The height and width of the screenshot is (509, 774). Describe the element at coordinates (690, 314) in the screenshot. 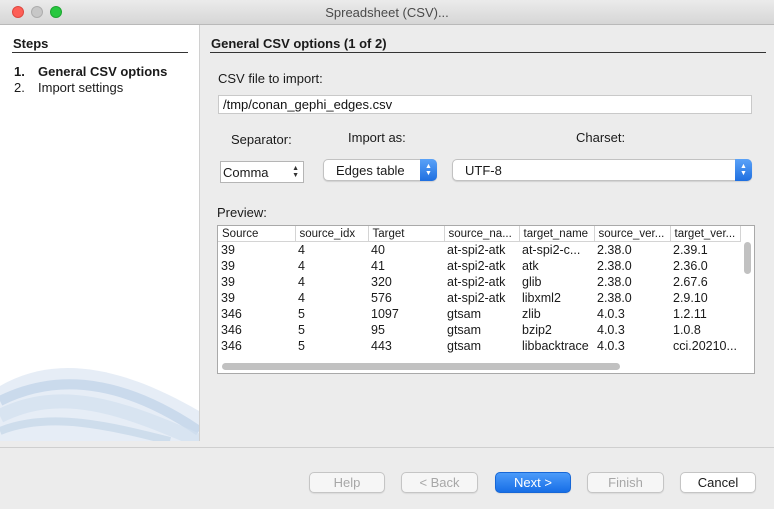

I see `table-cell: 1.2.11` at that location.